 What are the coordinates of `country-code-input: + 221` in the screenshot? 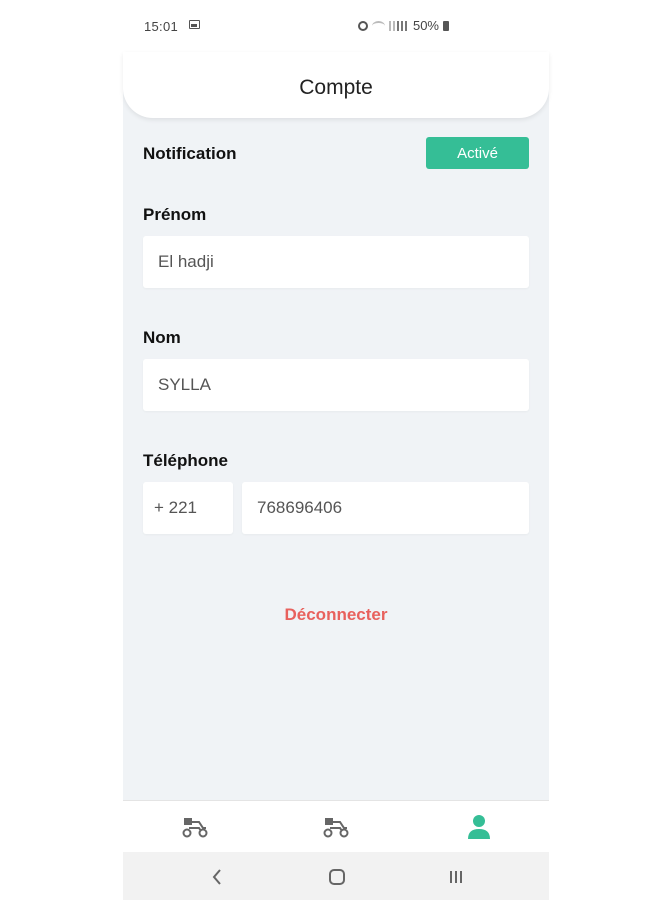 It's located at (188, 508).